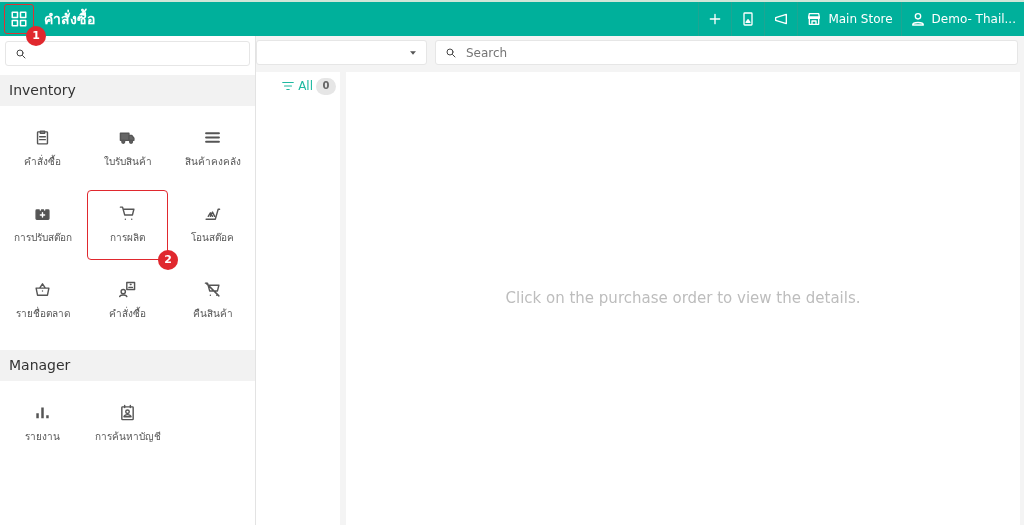  I want to click on annotation-marker: 1, so click(36, 36).